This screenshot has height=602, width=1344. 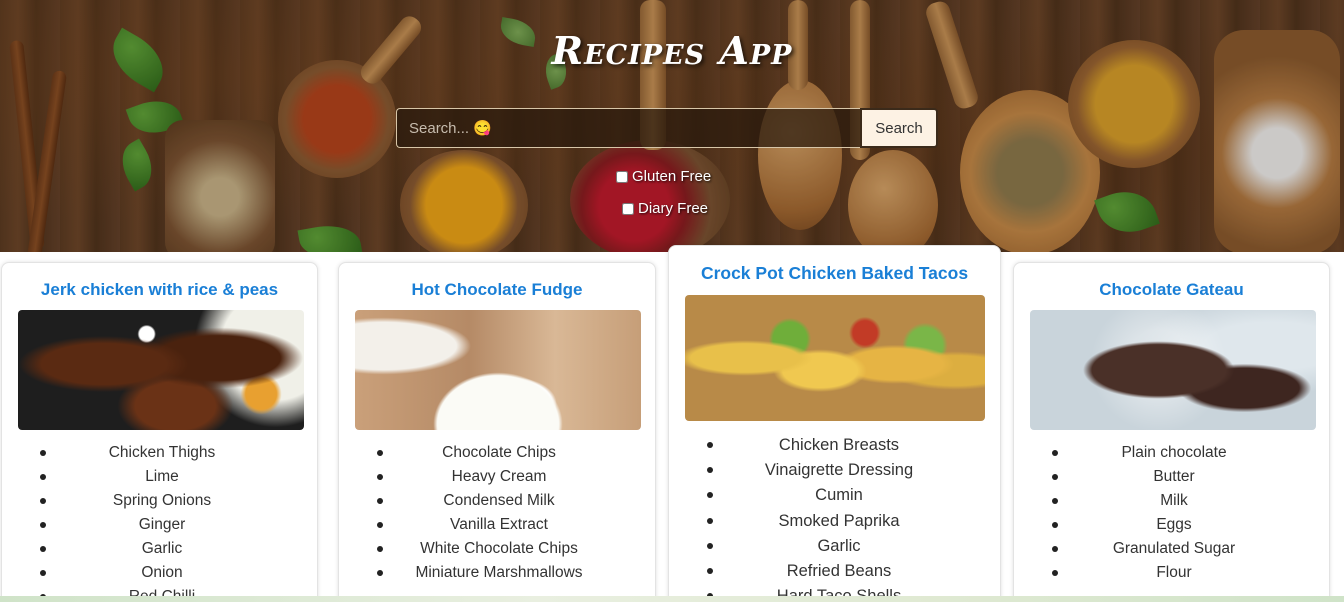 I want to click on app-title: Recipes App, so click(x=672, y=50).